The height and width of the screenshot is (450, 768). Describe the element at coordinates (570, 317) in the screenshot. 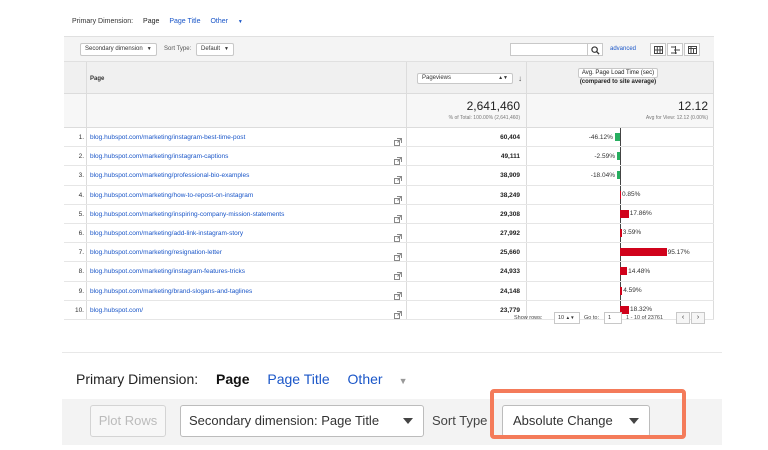

I see `chevron-down-icon: ▲▼` at that location.